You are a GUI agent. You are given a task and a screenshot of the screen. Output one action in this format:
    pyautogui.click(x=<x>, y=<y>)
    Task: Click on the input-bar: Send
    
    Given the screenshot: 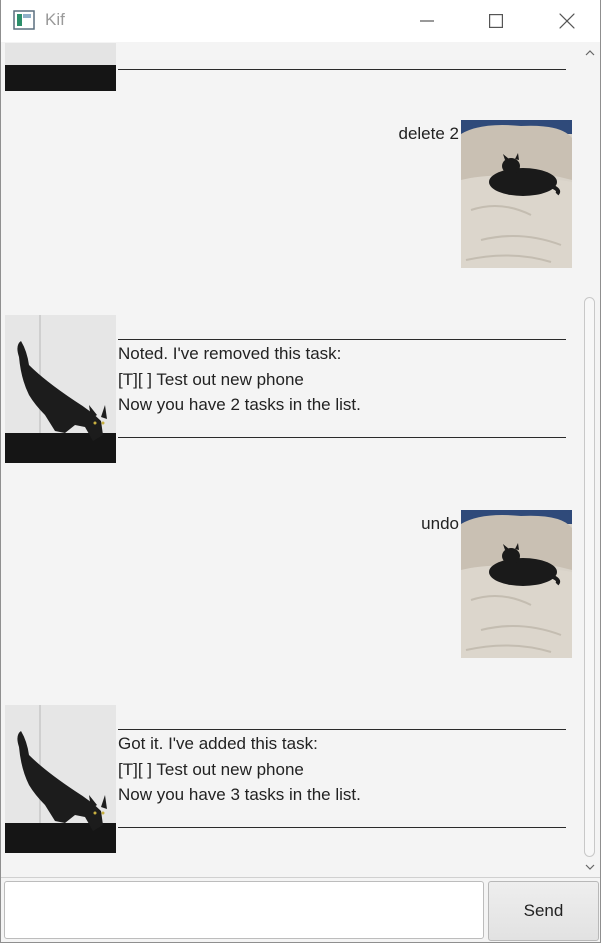 What is the action you would take?
    pyautogui.click(x=300, y=909)
    